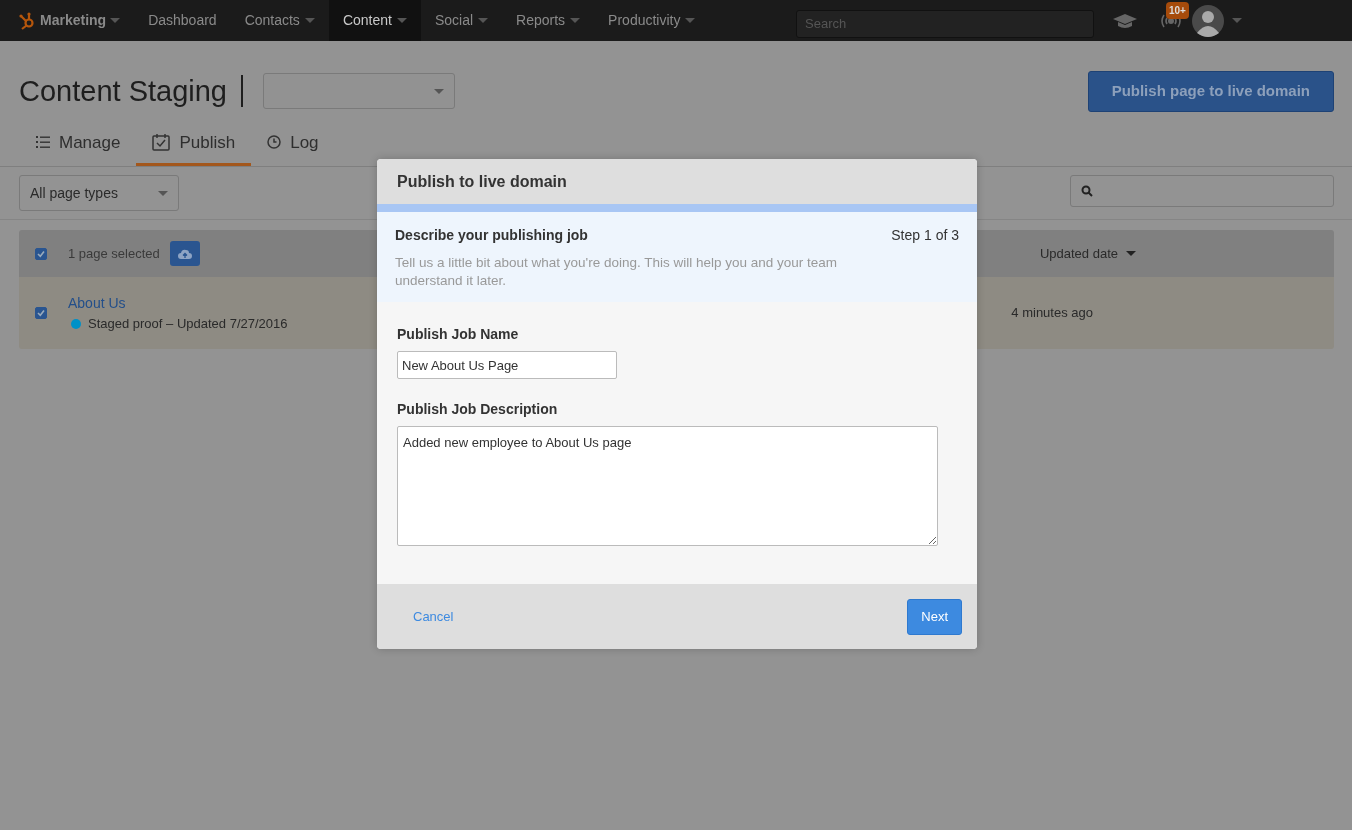 Image resolution: width=1352 pixels, height=830 pixels. Describe the element at coordinates (374, 20) in the screenshot. I see `nav-item: Content` at that location.